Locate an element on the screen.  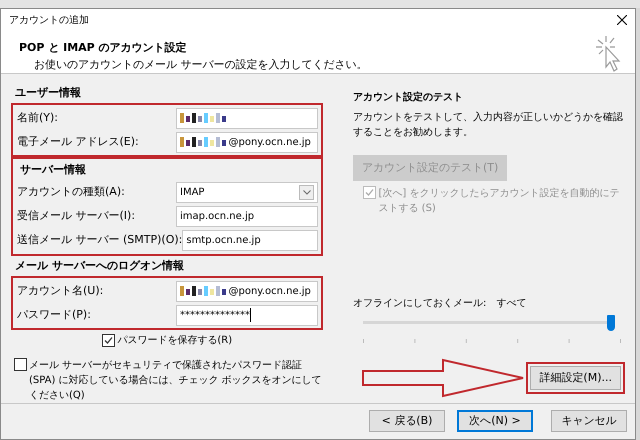
checkbox-label: パスワードを保存する(R) is located at coordinates (174, 341).